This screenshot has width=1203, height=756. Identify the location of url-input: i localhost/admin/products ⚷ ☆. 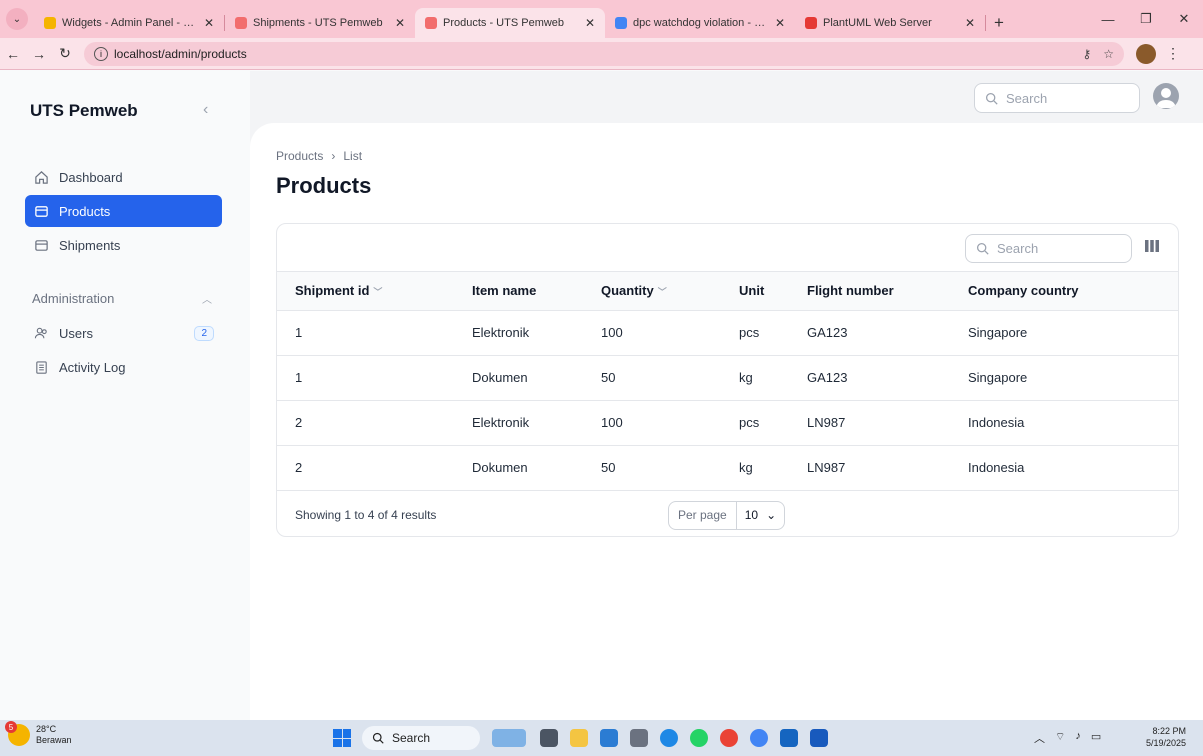
(604, 53).